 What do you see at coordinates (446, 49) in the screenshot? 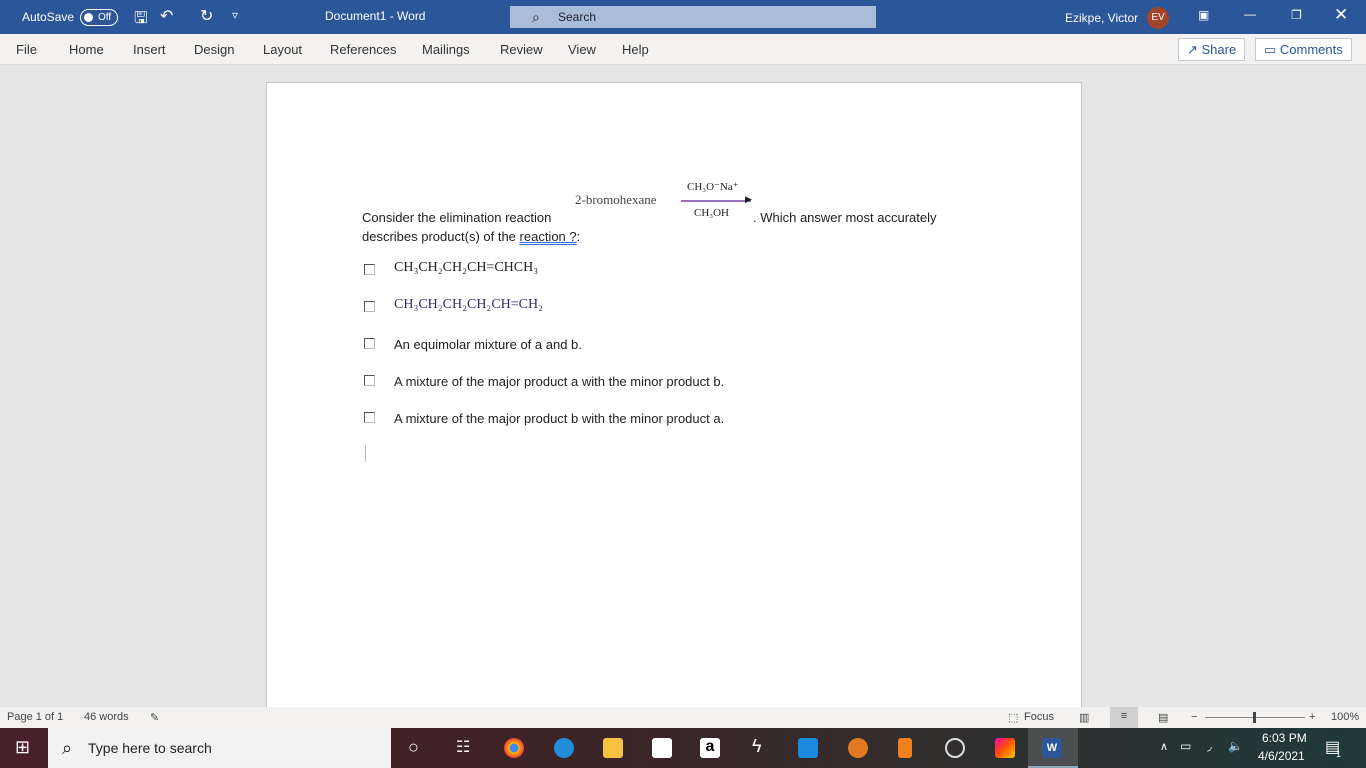
I see `tab-mailings: Mailings` at bounding box center [446, 49].